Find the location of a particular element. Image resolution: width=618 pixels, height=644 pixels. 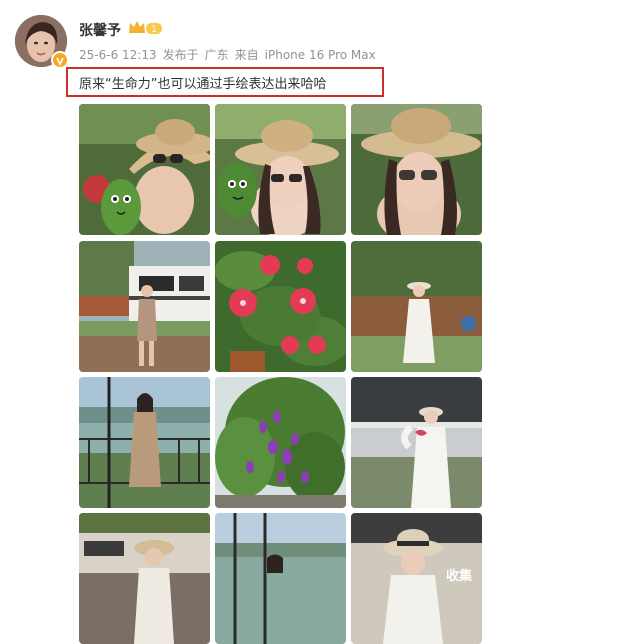

source-prefix: 发布于 is located at coordinates (180, 55).